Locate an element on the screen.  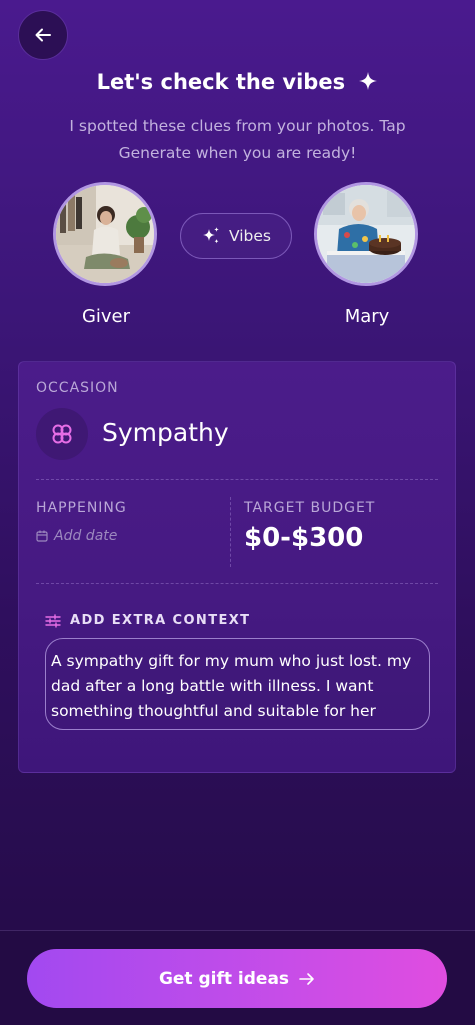
recipient-photo is located at coordinates (366, 234).